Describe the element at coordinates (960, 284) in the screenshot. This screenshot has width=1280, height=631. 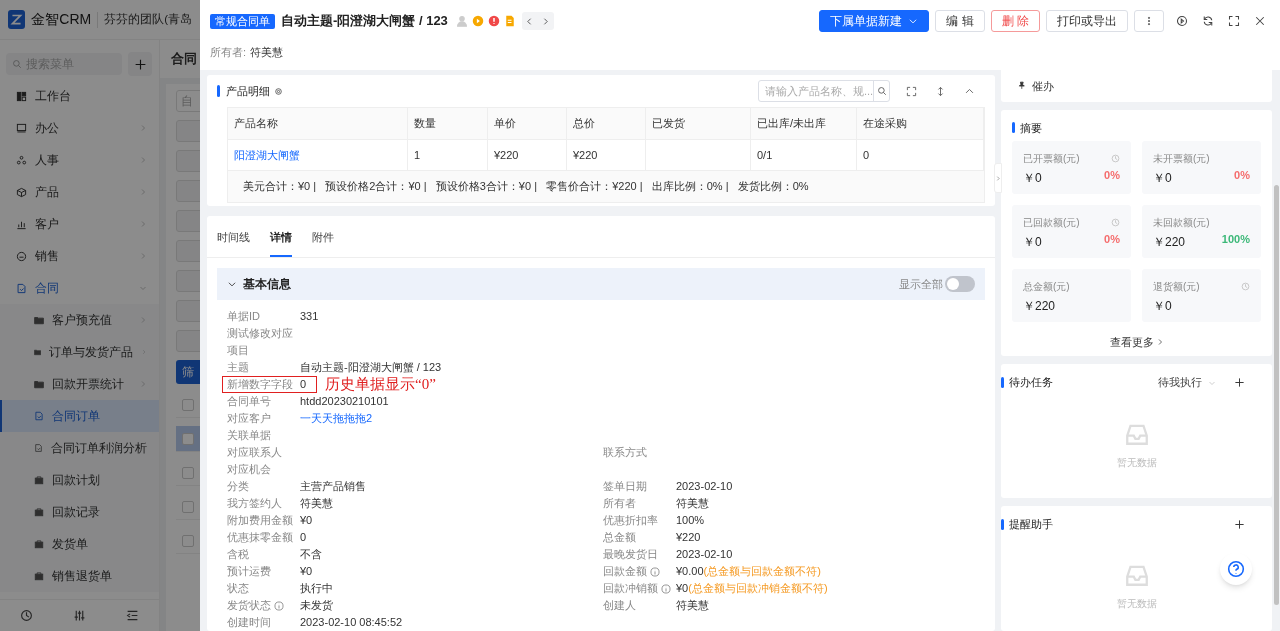
I see `toggle-switch` at that location.